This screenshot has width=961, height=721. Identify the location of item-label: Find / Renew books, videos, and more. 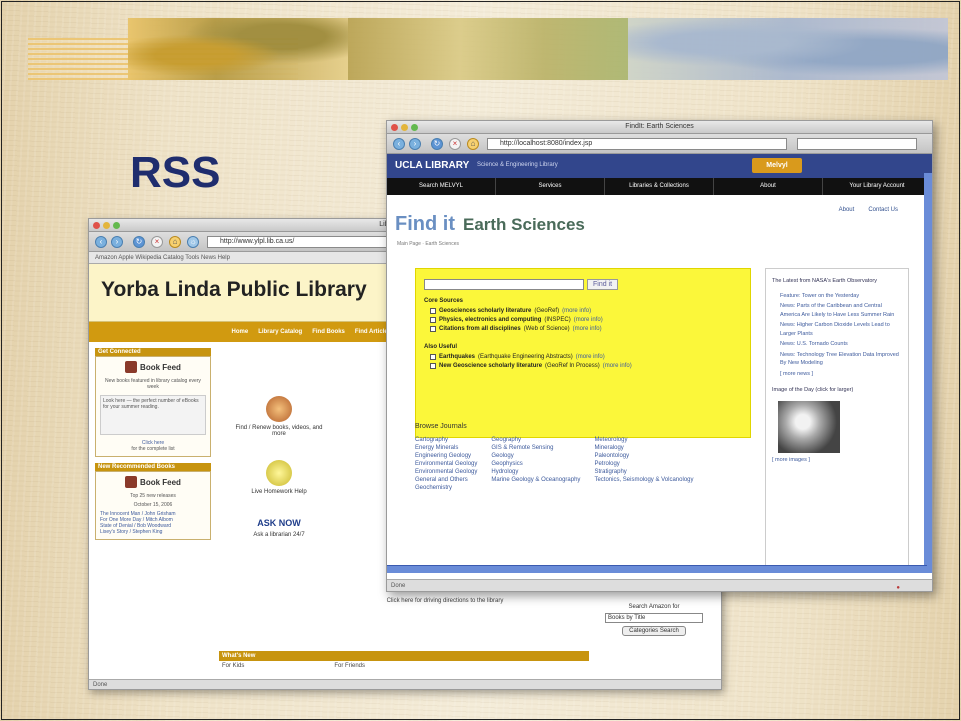
(279, 431).